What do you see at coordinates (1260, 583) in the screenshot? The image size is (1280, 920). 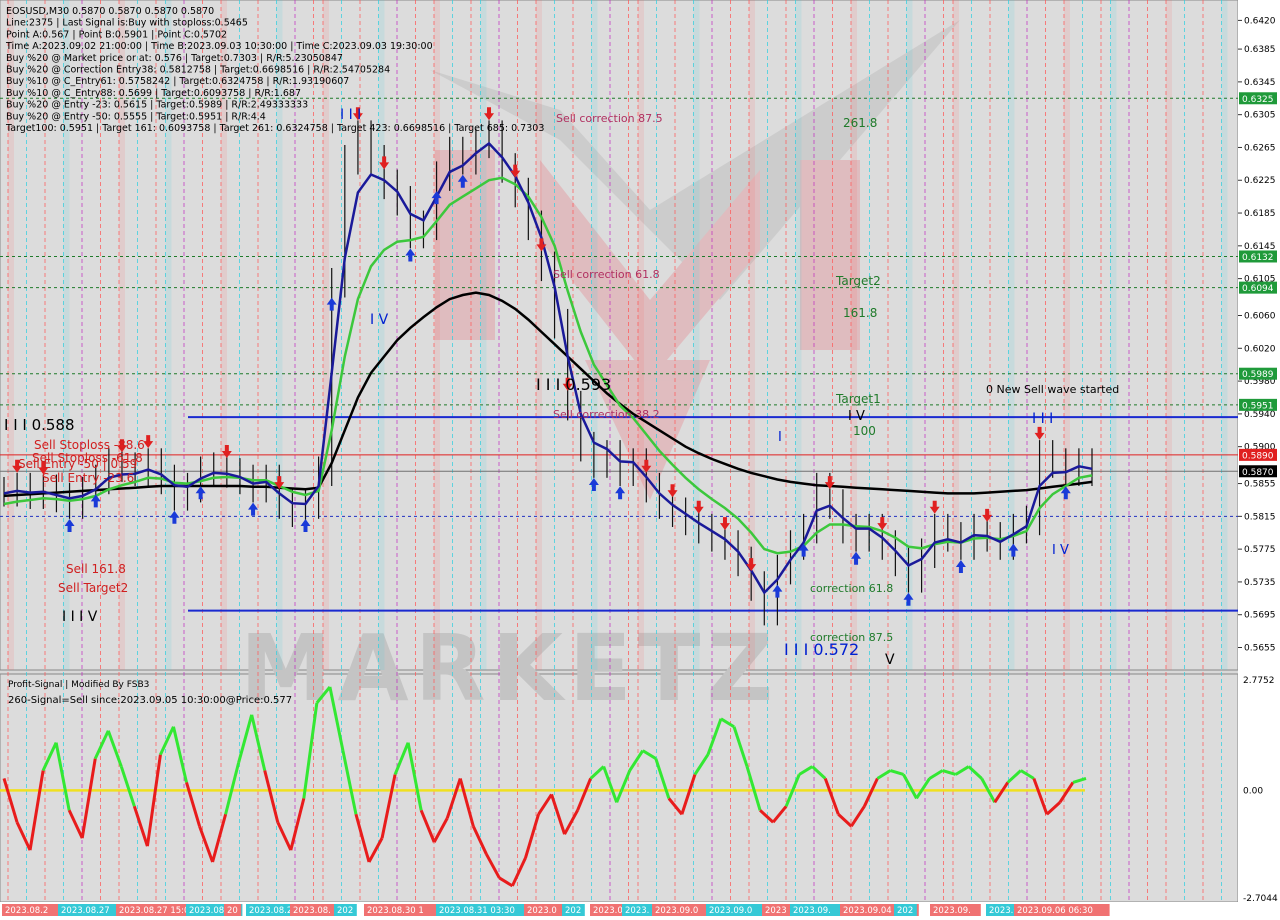 I see `price-tick-label: 0.5735` at bounding box center [1260, 583].